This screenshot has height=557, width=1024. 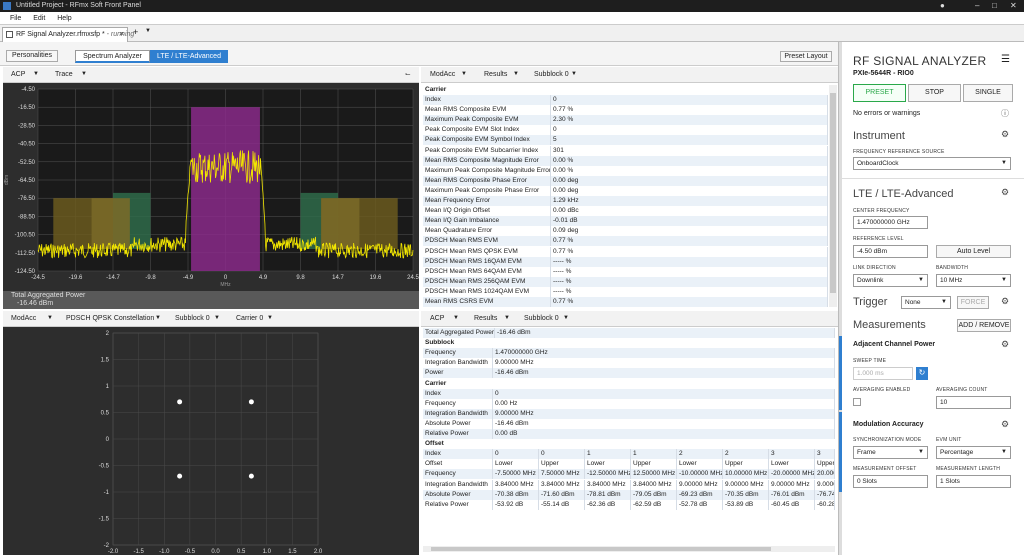 What do you see at coordinates (629, 75) in the screenshot?
I see `modacc-panel-header: ModAcc ▼ Results ▼ Subblock 0 ▼` at bounding box center [629, 75].